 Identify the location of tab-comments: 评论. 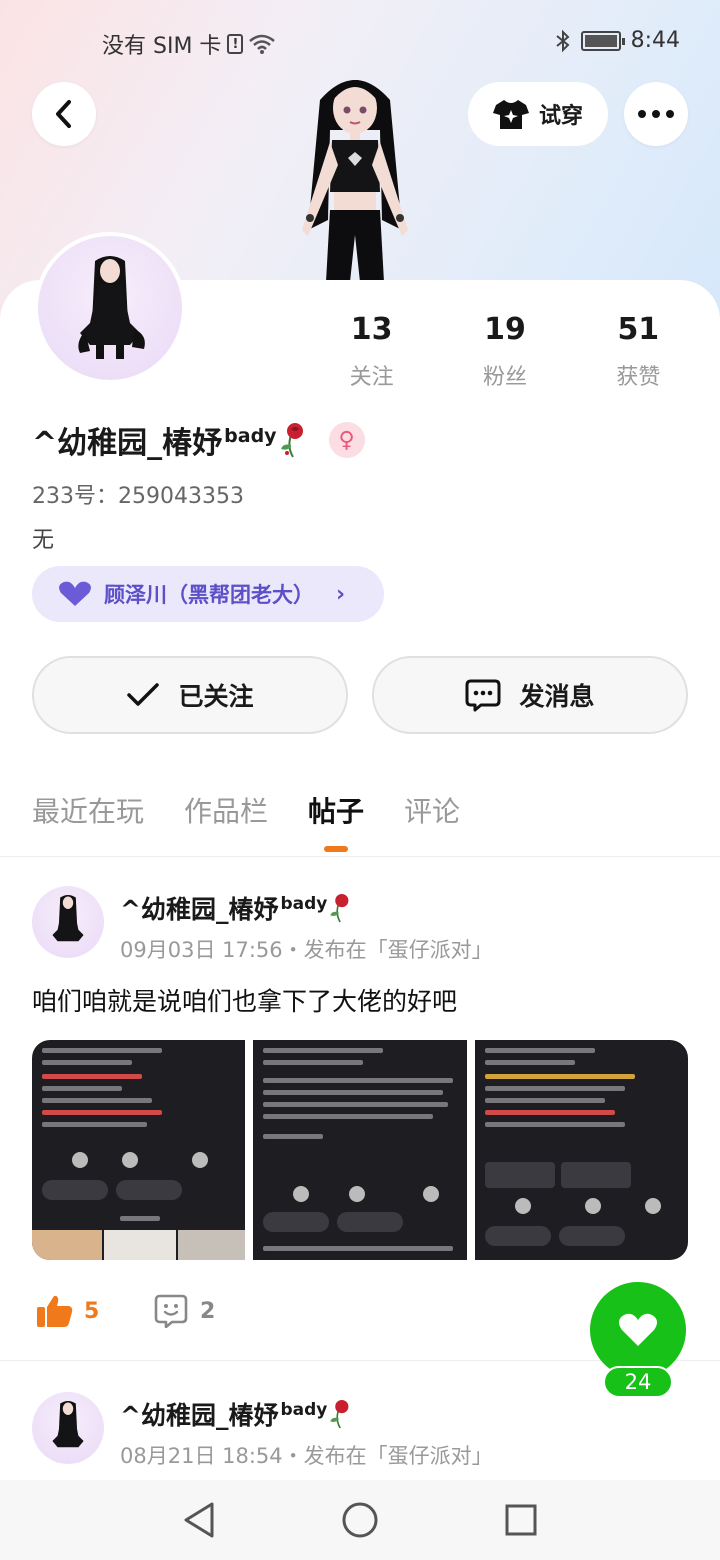
(432, 810).